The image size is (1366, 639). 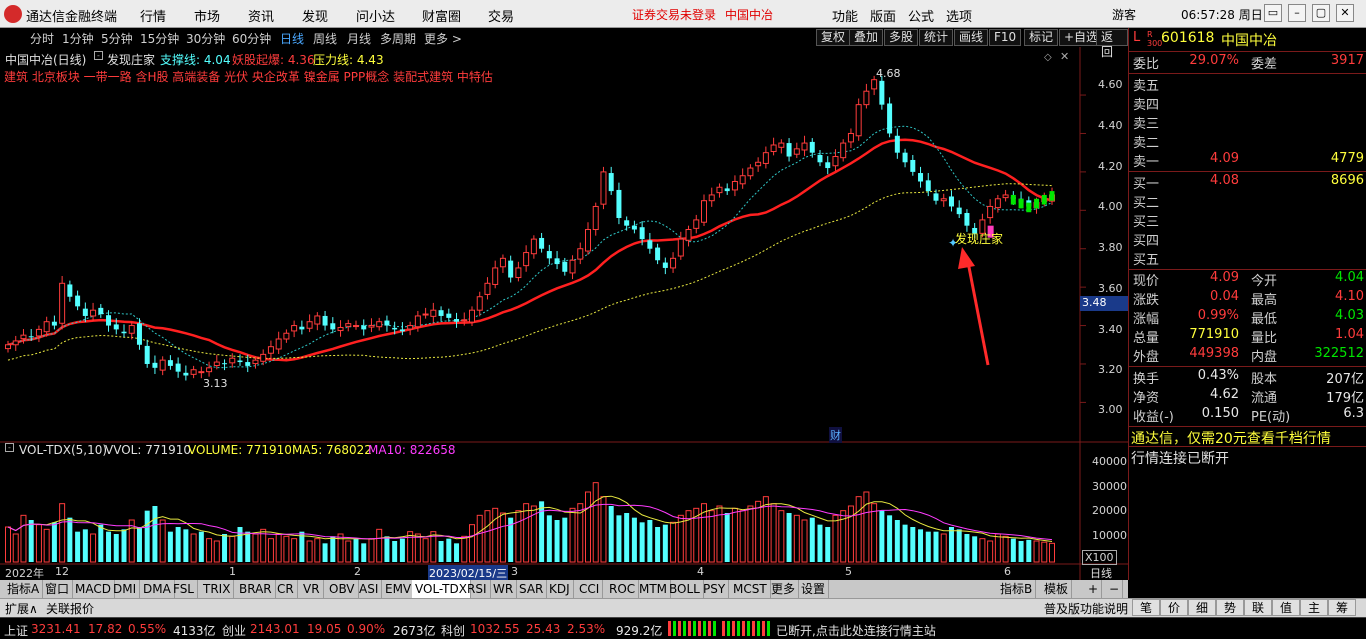 I want to click on period-more: 更多 >, so click(x=443, y=38).